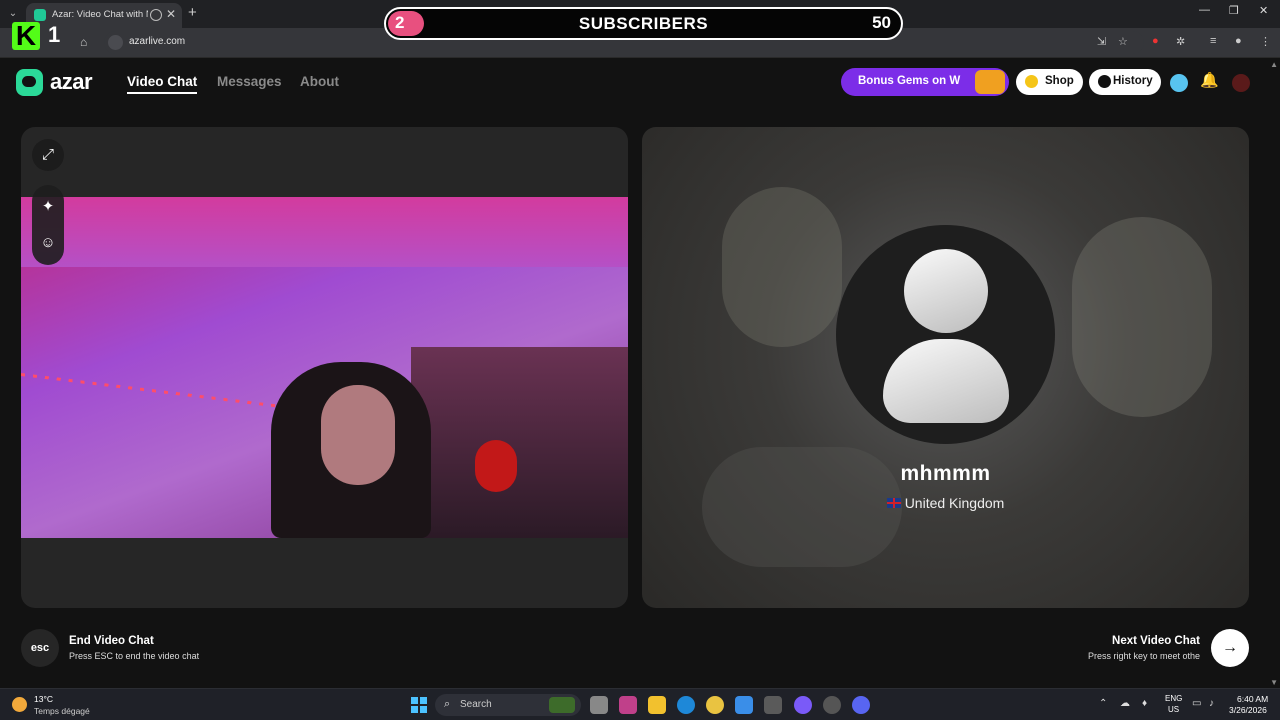 The height and width of the screenshot is (720, 1280). Describe the element at coordinates (1156, 641) in the screenshot. I see `next-chat-title: Next Video Chat` at that location.